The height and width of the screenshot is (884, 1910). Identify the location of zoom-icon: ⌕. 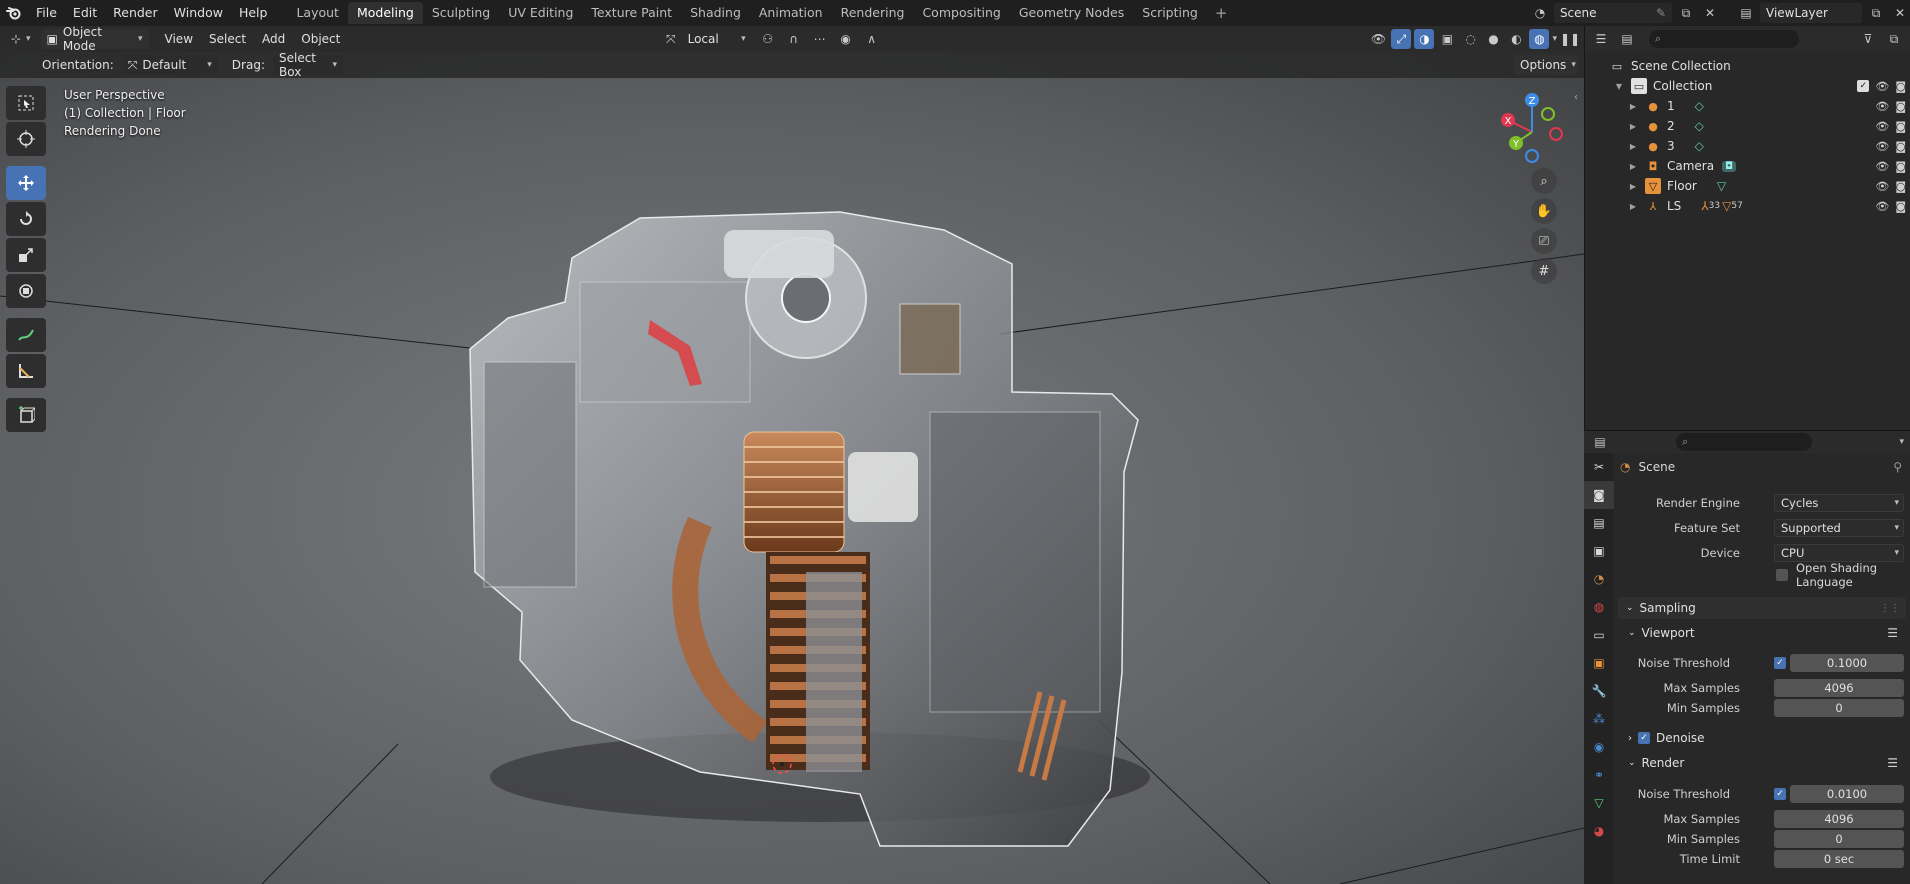
(1544, 181).